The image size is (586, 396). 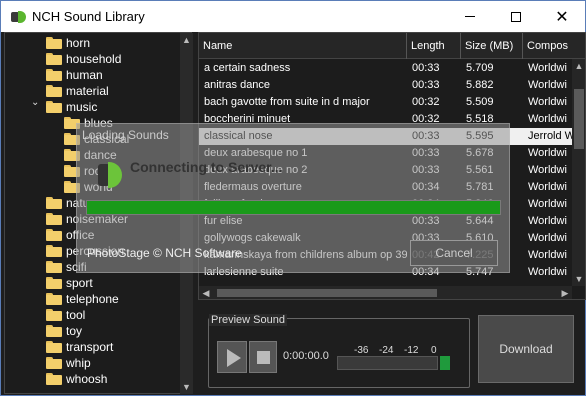 I want to click on tree-item-label: toy, so click(x=74, y=331).